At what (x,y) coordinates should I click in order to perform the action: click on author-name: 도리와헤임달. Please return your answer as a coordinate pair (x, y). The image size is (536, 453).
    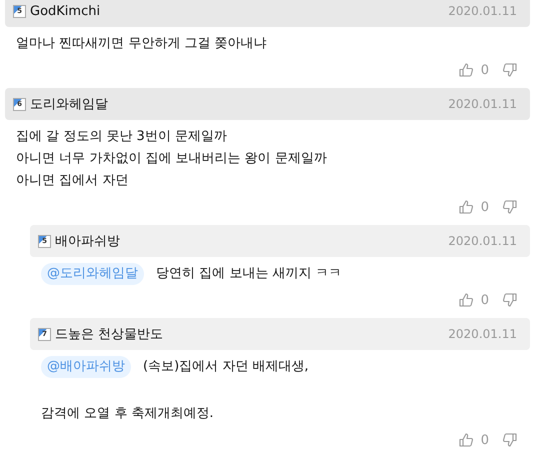
    Looking at the image, I should click on (69, 104).